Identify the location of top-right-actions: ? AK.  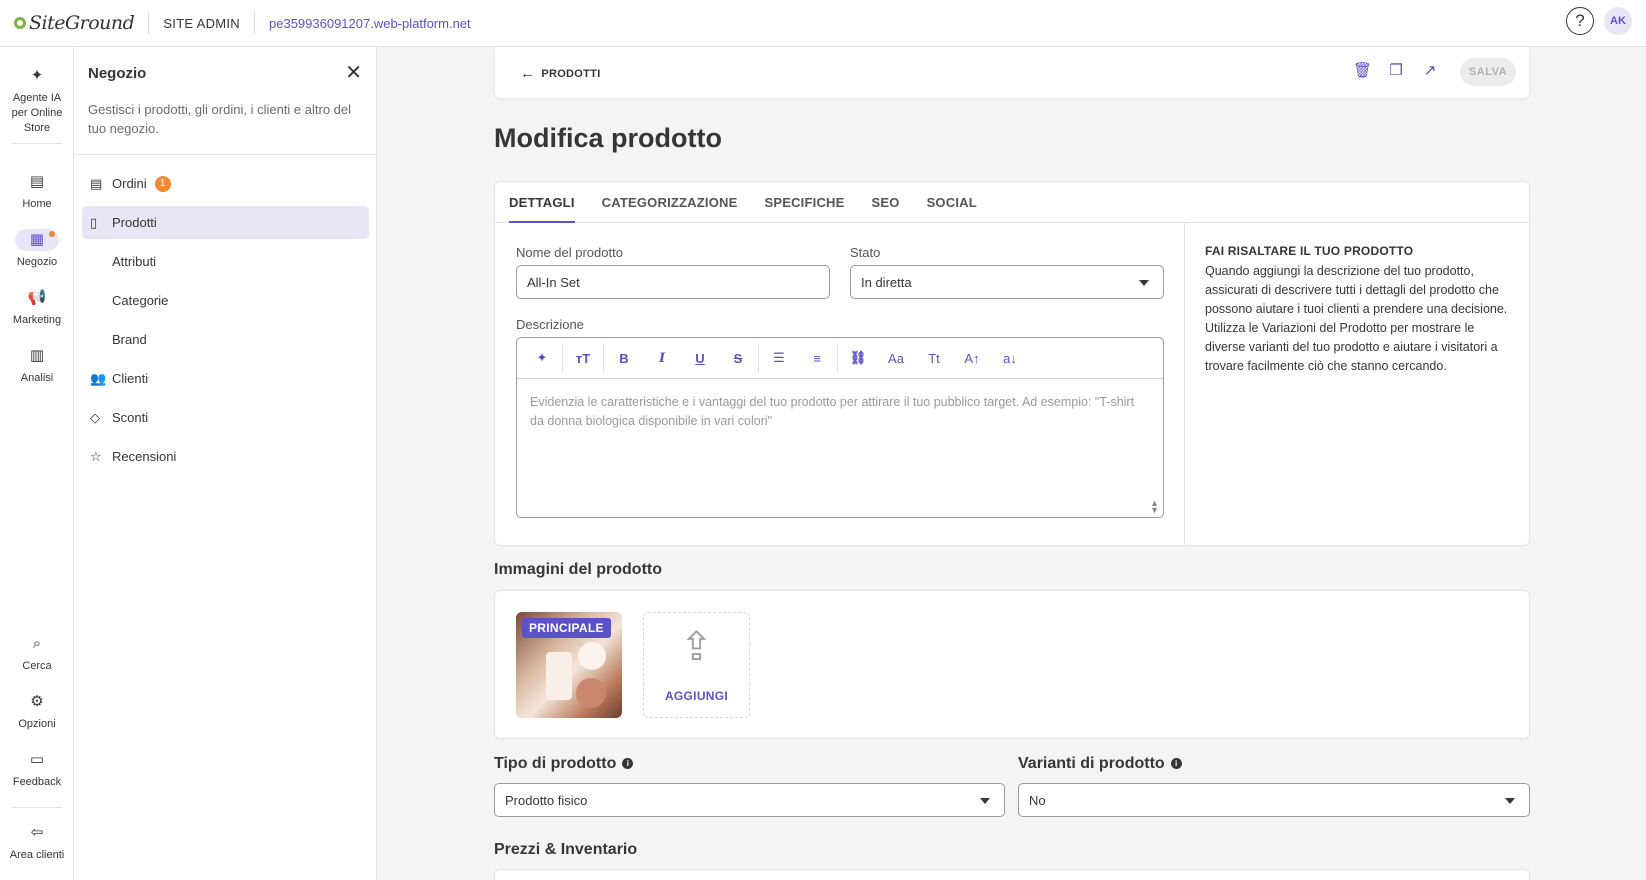
(1599, 21).